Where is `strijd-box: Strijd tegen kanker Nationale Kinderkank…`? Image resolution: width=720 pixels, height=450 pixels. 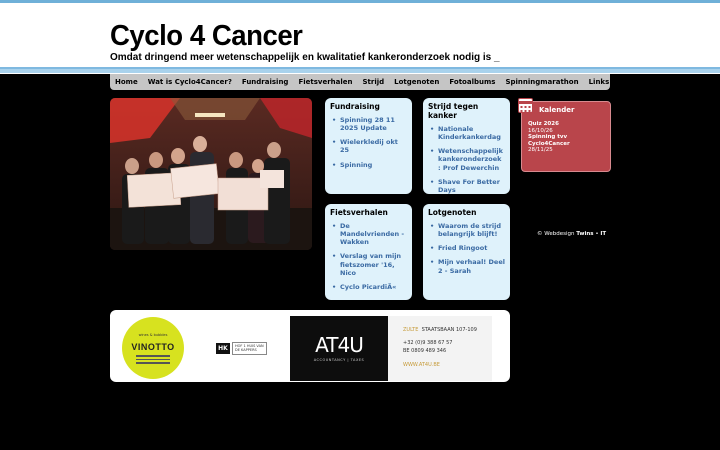 strijd-box: Strijd tegen kanker Nationale Kinderkank… is located at coordinates (466, 146).